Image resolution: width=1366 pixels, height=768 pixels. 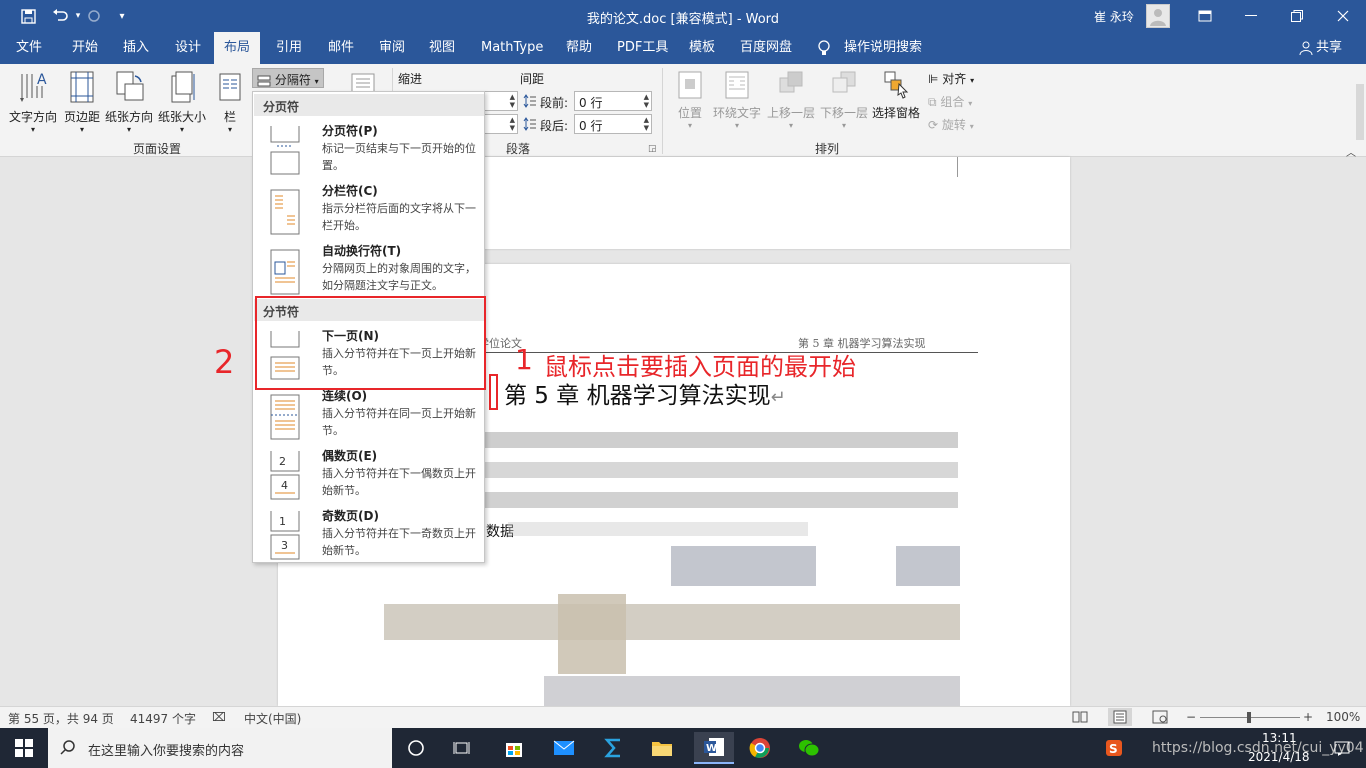 What do you see at coordinates (766, 48) in the screenshot?
I see `tab-baidu-netdisk: 百度网盘` at bounding box center [766, 48].